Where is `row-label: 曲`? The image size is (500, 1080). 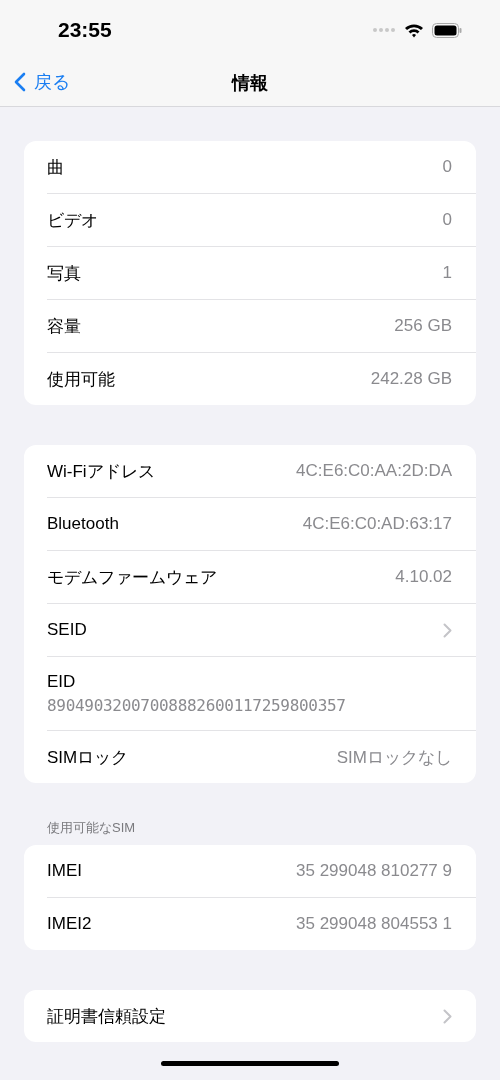 row-label: 曲 is located at coordinates (55, 167).